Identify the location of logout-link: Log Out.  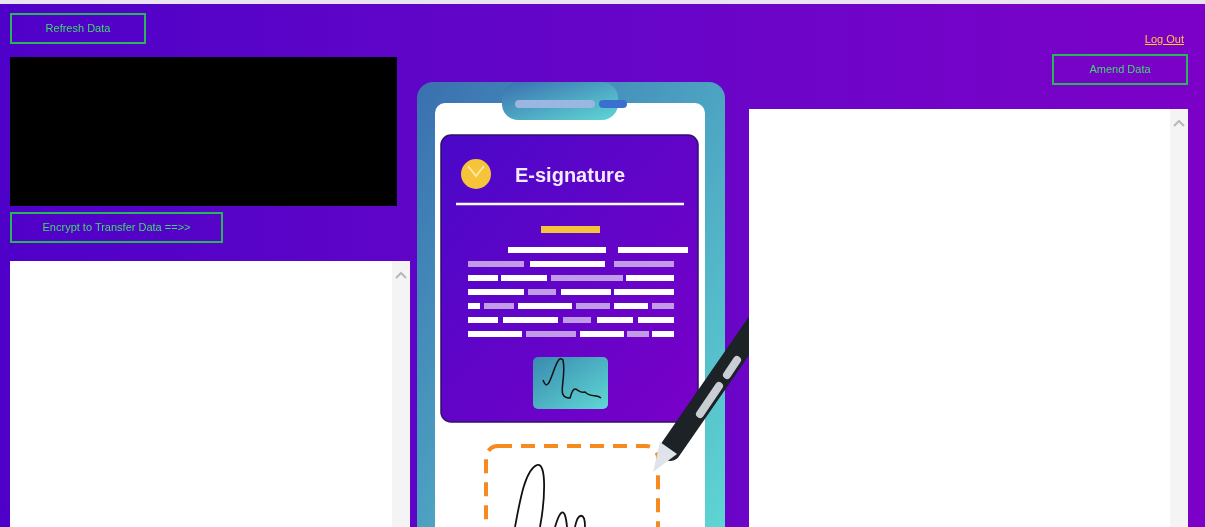
(1164, 39).